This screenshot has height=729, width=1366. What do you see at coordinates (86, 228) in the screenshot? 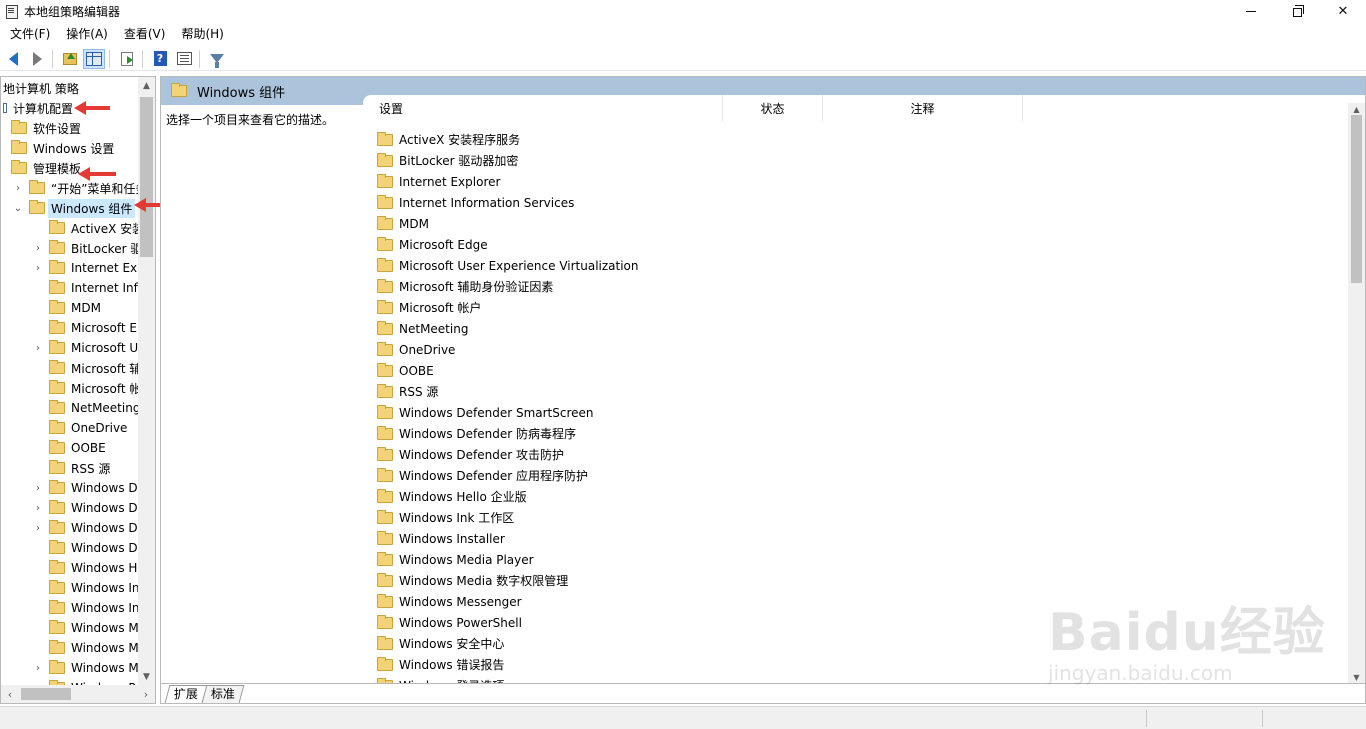
I see `tree-item: ActiveX 安装` at bounding box center [86, 228].